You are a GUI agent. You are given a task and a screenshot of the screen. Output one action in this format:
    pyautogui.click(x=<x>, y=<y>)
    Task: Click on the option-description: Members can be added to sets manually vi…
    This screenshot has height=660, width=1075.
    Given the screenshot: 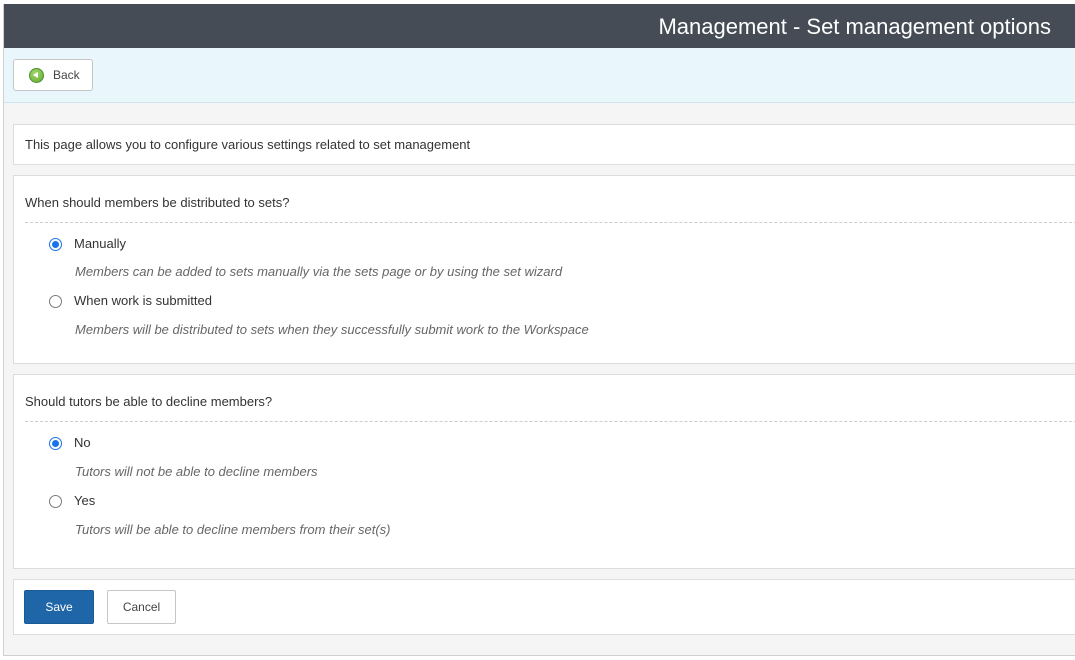 What is the action you would take?
    pyautogui.click(x=319, y=271)
    